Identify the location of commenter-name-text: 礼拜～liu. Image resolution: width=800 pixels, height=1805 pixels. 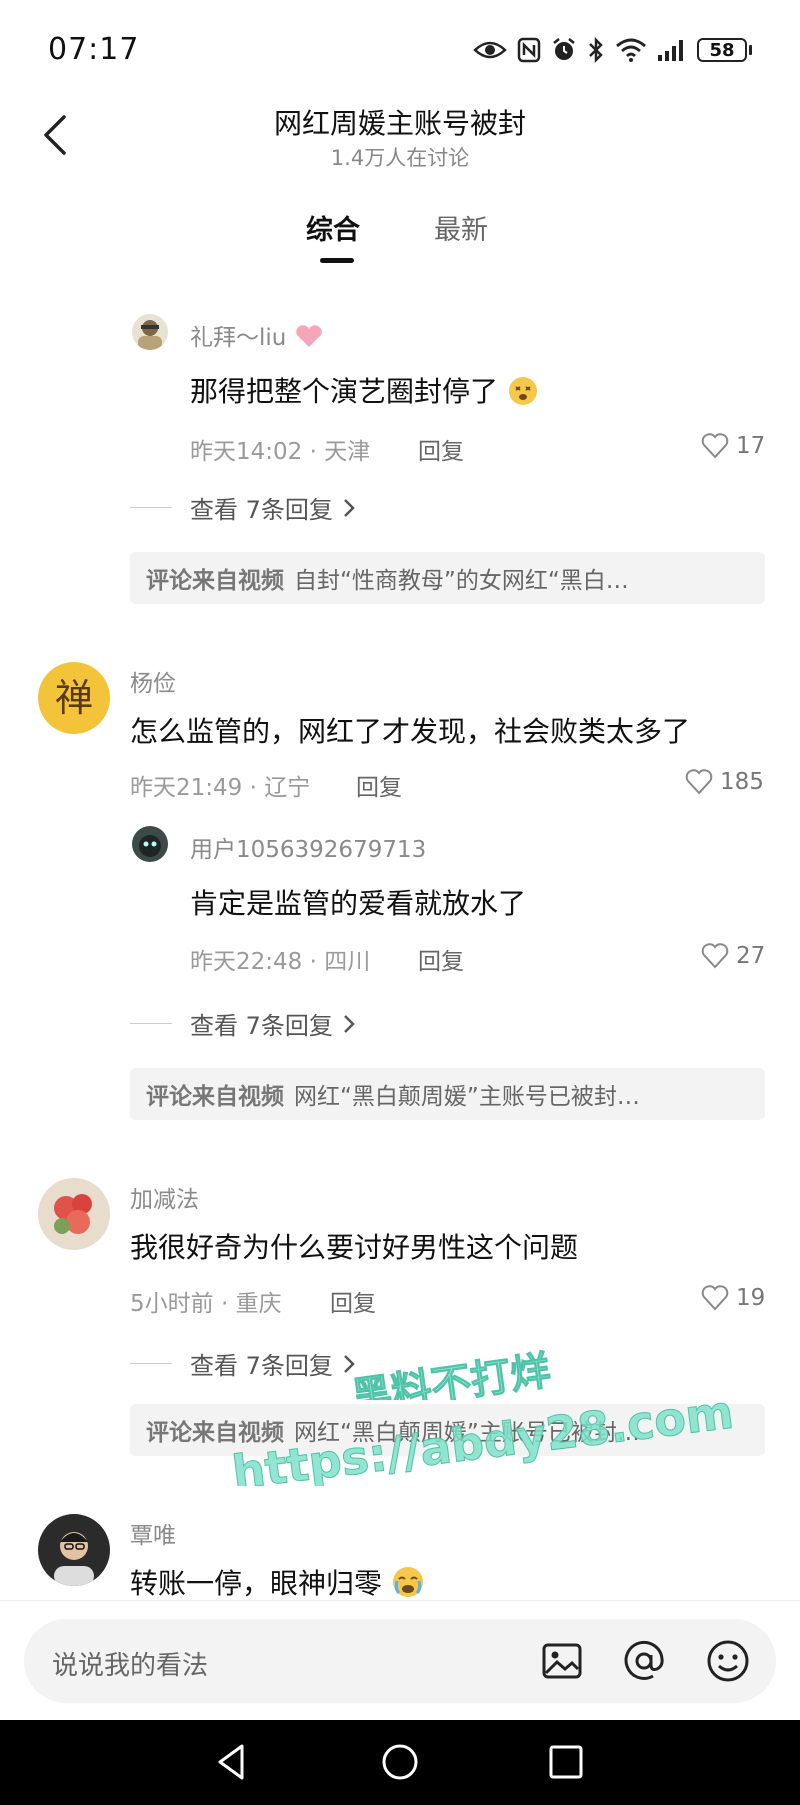
(238, 338).